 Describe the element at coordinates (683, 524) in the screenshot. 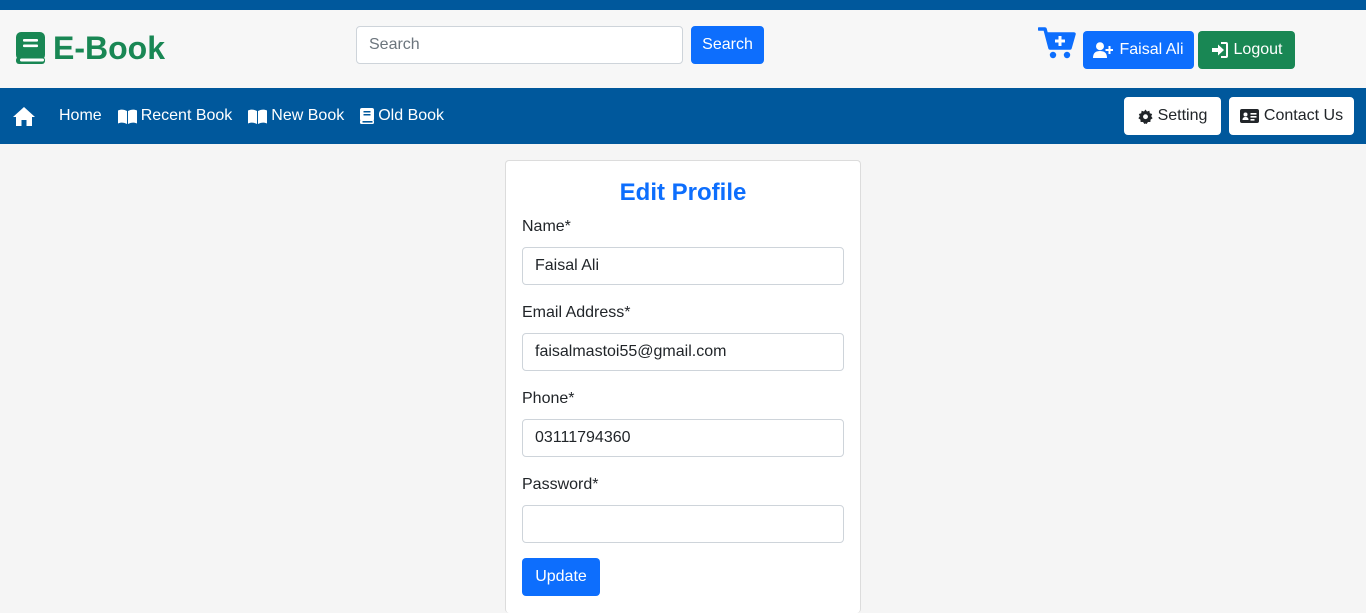

I see `password-field` at that location.